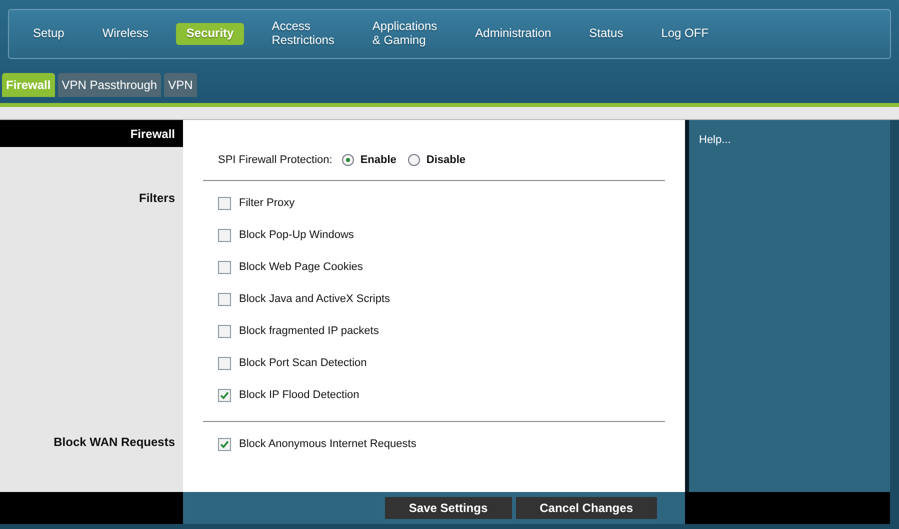 This screenshot has width=899, height=529. What do you see at coordinates (378, 160) in the screenshot?
I see `radio-label: Enable` at bounding box center [378, 160].